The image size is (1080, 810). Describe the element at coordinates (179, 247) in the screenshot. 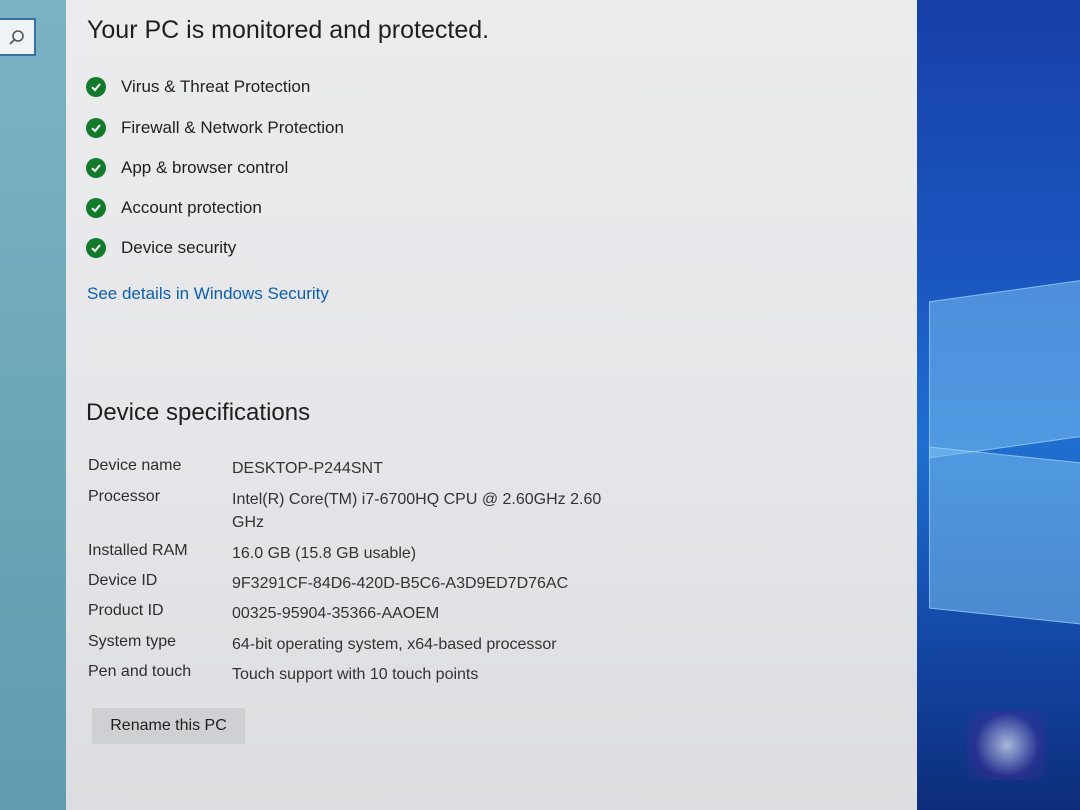

I see `status-label: Device security` at that location.